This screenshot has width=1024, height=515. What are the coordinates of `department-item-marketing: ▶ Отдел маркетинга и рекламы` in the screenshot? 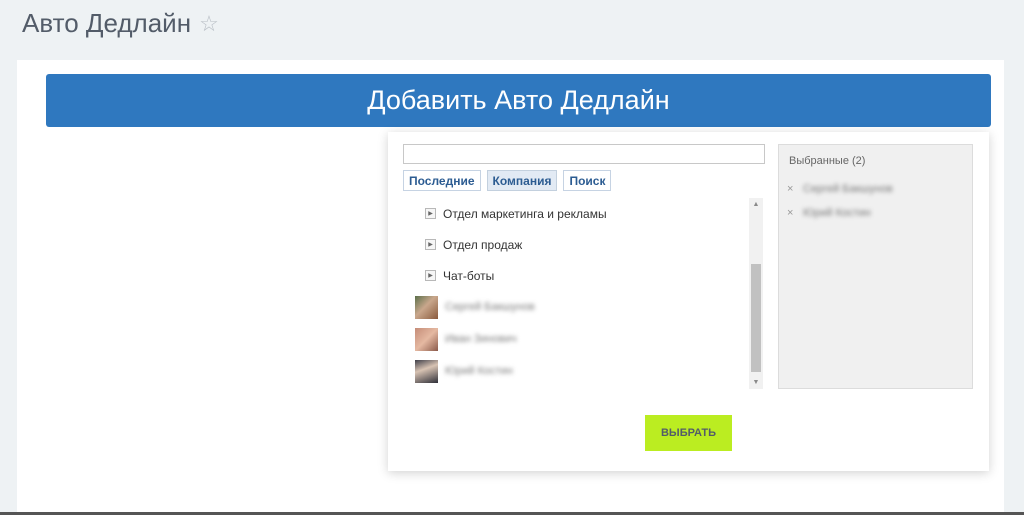 It's located at (586, 213).